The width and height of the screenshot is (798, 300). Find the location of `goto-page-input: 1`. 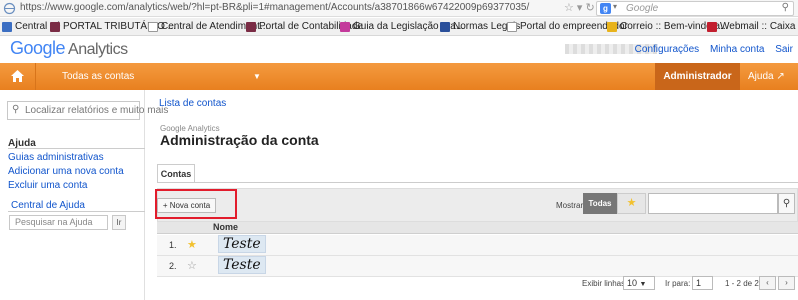

goto-page-input: 1 is located at coordinates (702, 283).